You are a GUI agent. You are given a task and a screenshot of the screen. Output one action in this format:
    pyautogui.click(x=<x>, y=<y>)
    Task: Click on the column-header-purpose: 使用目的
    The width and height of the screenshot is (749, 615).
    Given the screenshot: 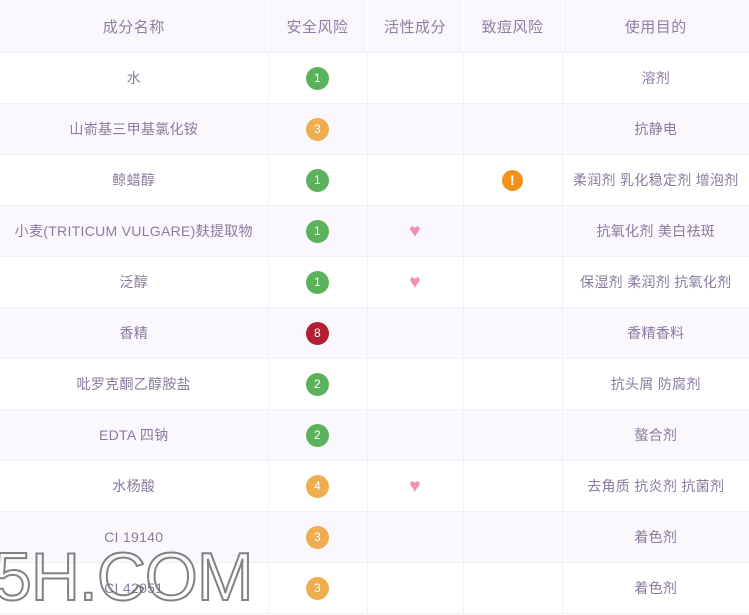 What is the action you would take?
    pyautogui.click(x=655, y=26)
    